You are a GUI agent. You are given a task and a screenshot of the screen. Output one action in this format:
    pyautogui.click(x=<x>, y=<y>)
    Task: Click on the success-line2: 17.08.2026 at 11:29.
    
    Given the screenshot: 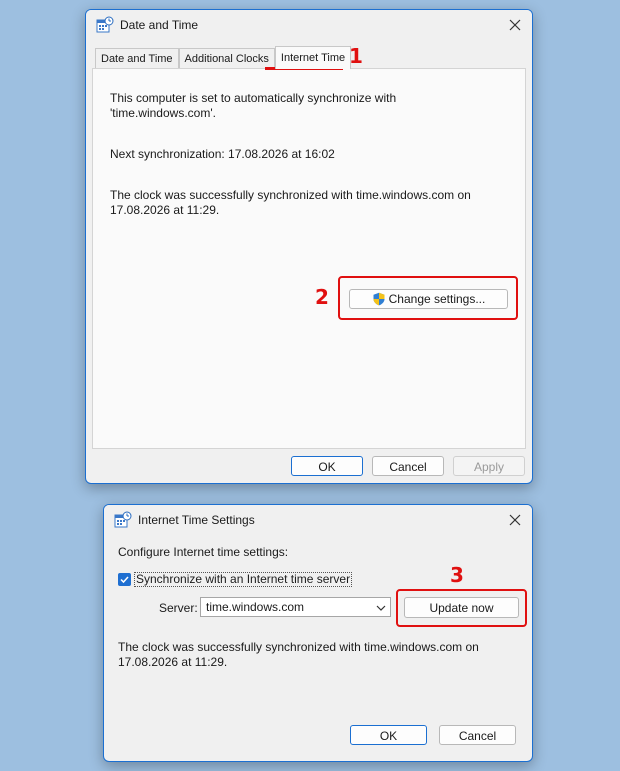 What is the action you would take?
    pyautogui.click(x=165, y=210)
    